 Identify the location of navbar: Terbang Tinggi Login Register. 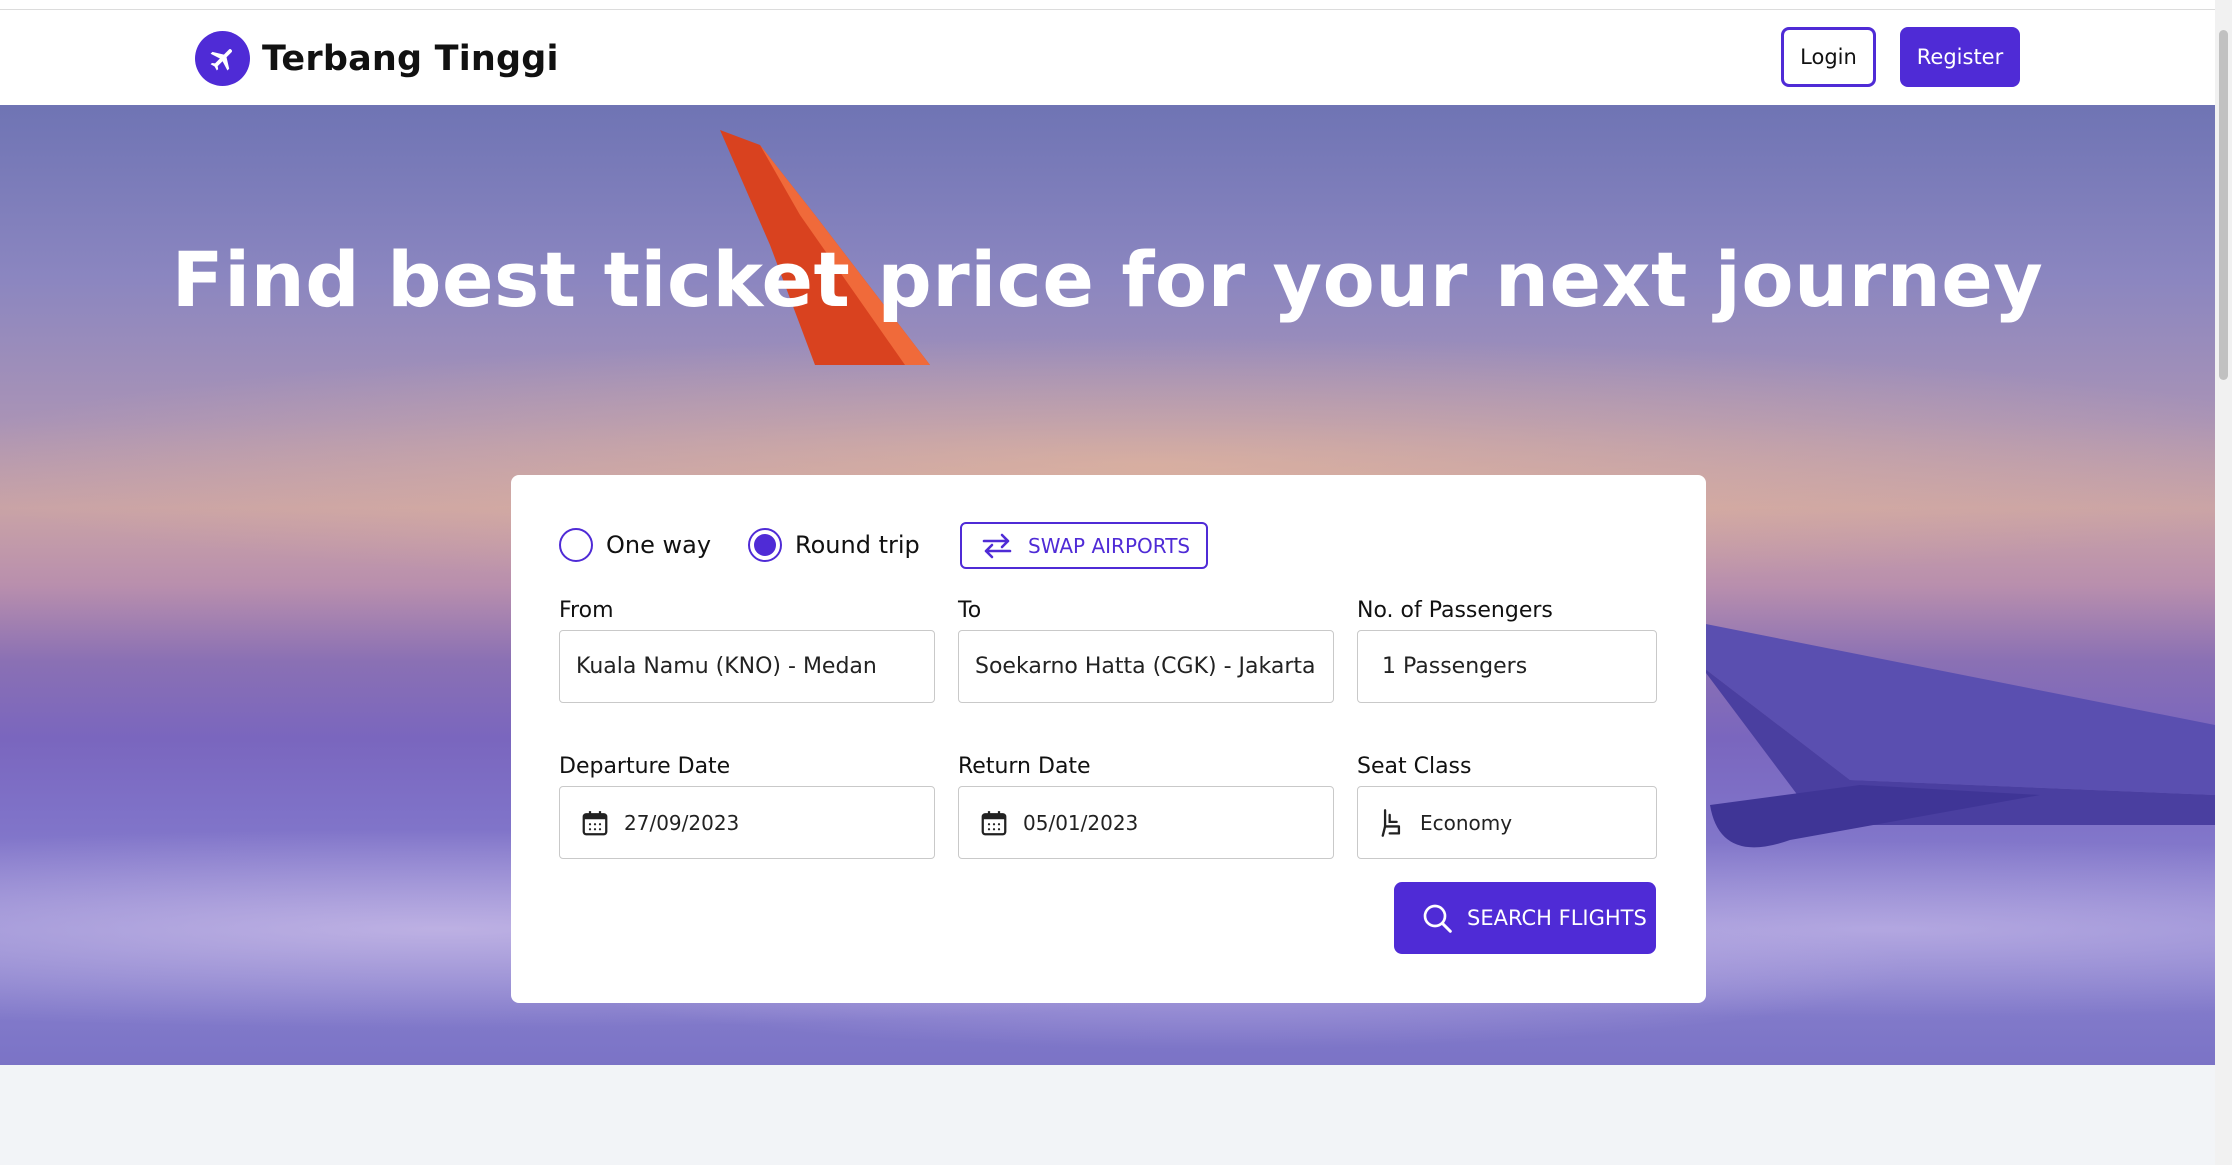
(1107, 57).